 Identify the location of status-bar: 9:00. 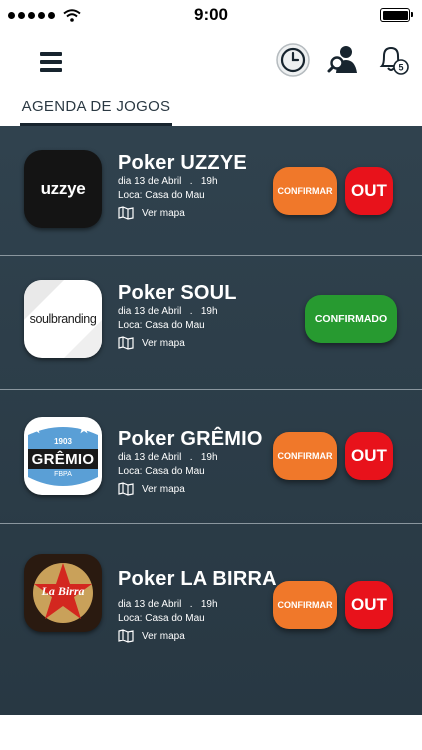
(211, 15).